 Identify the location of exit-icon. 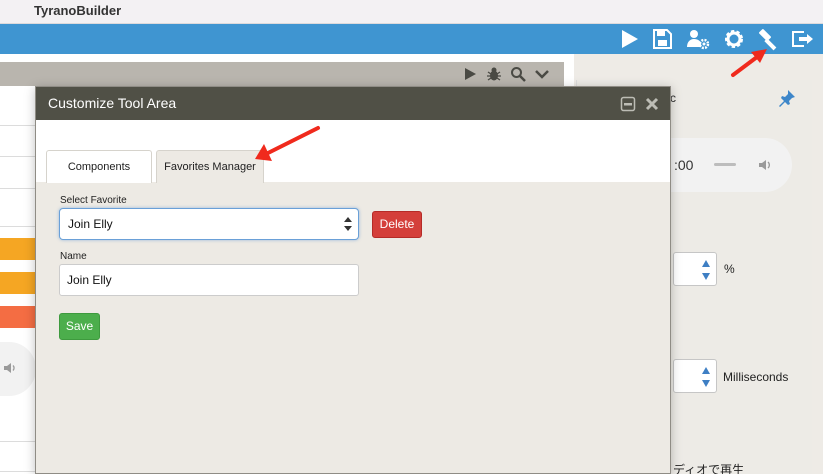
(802, 39).